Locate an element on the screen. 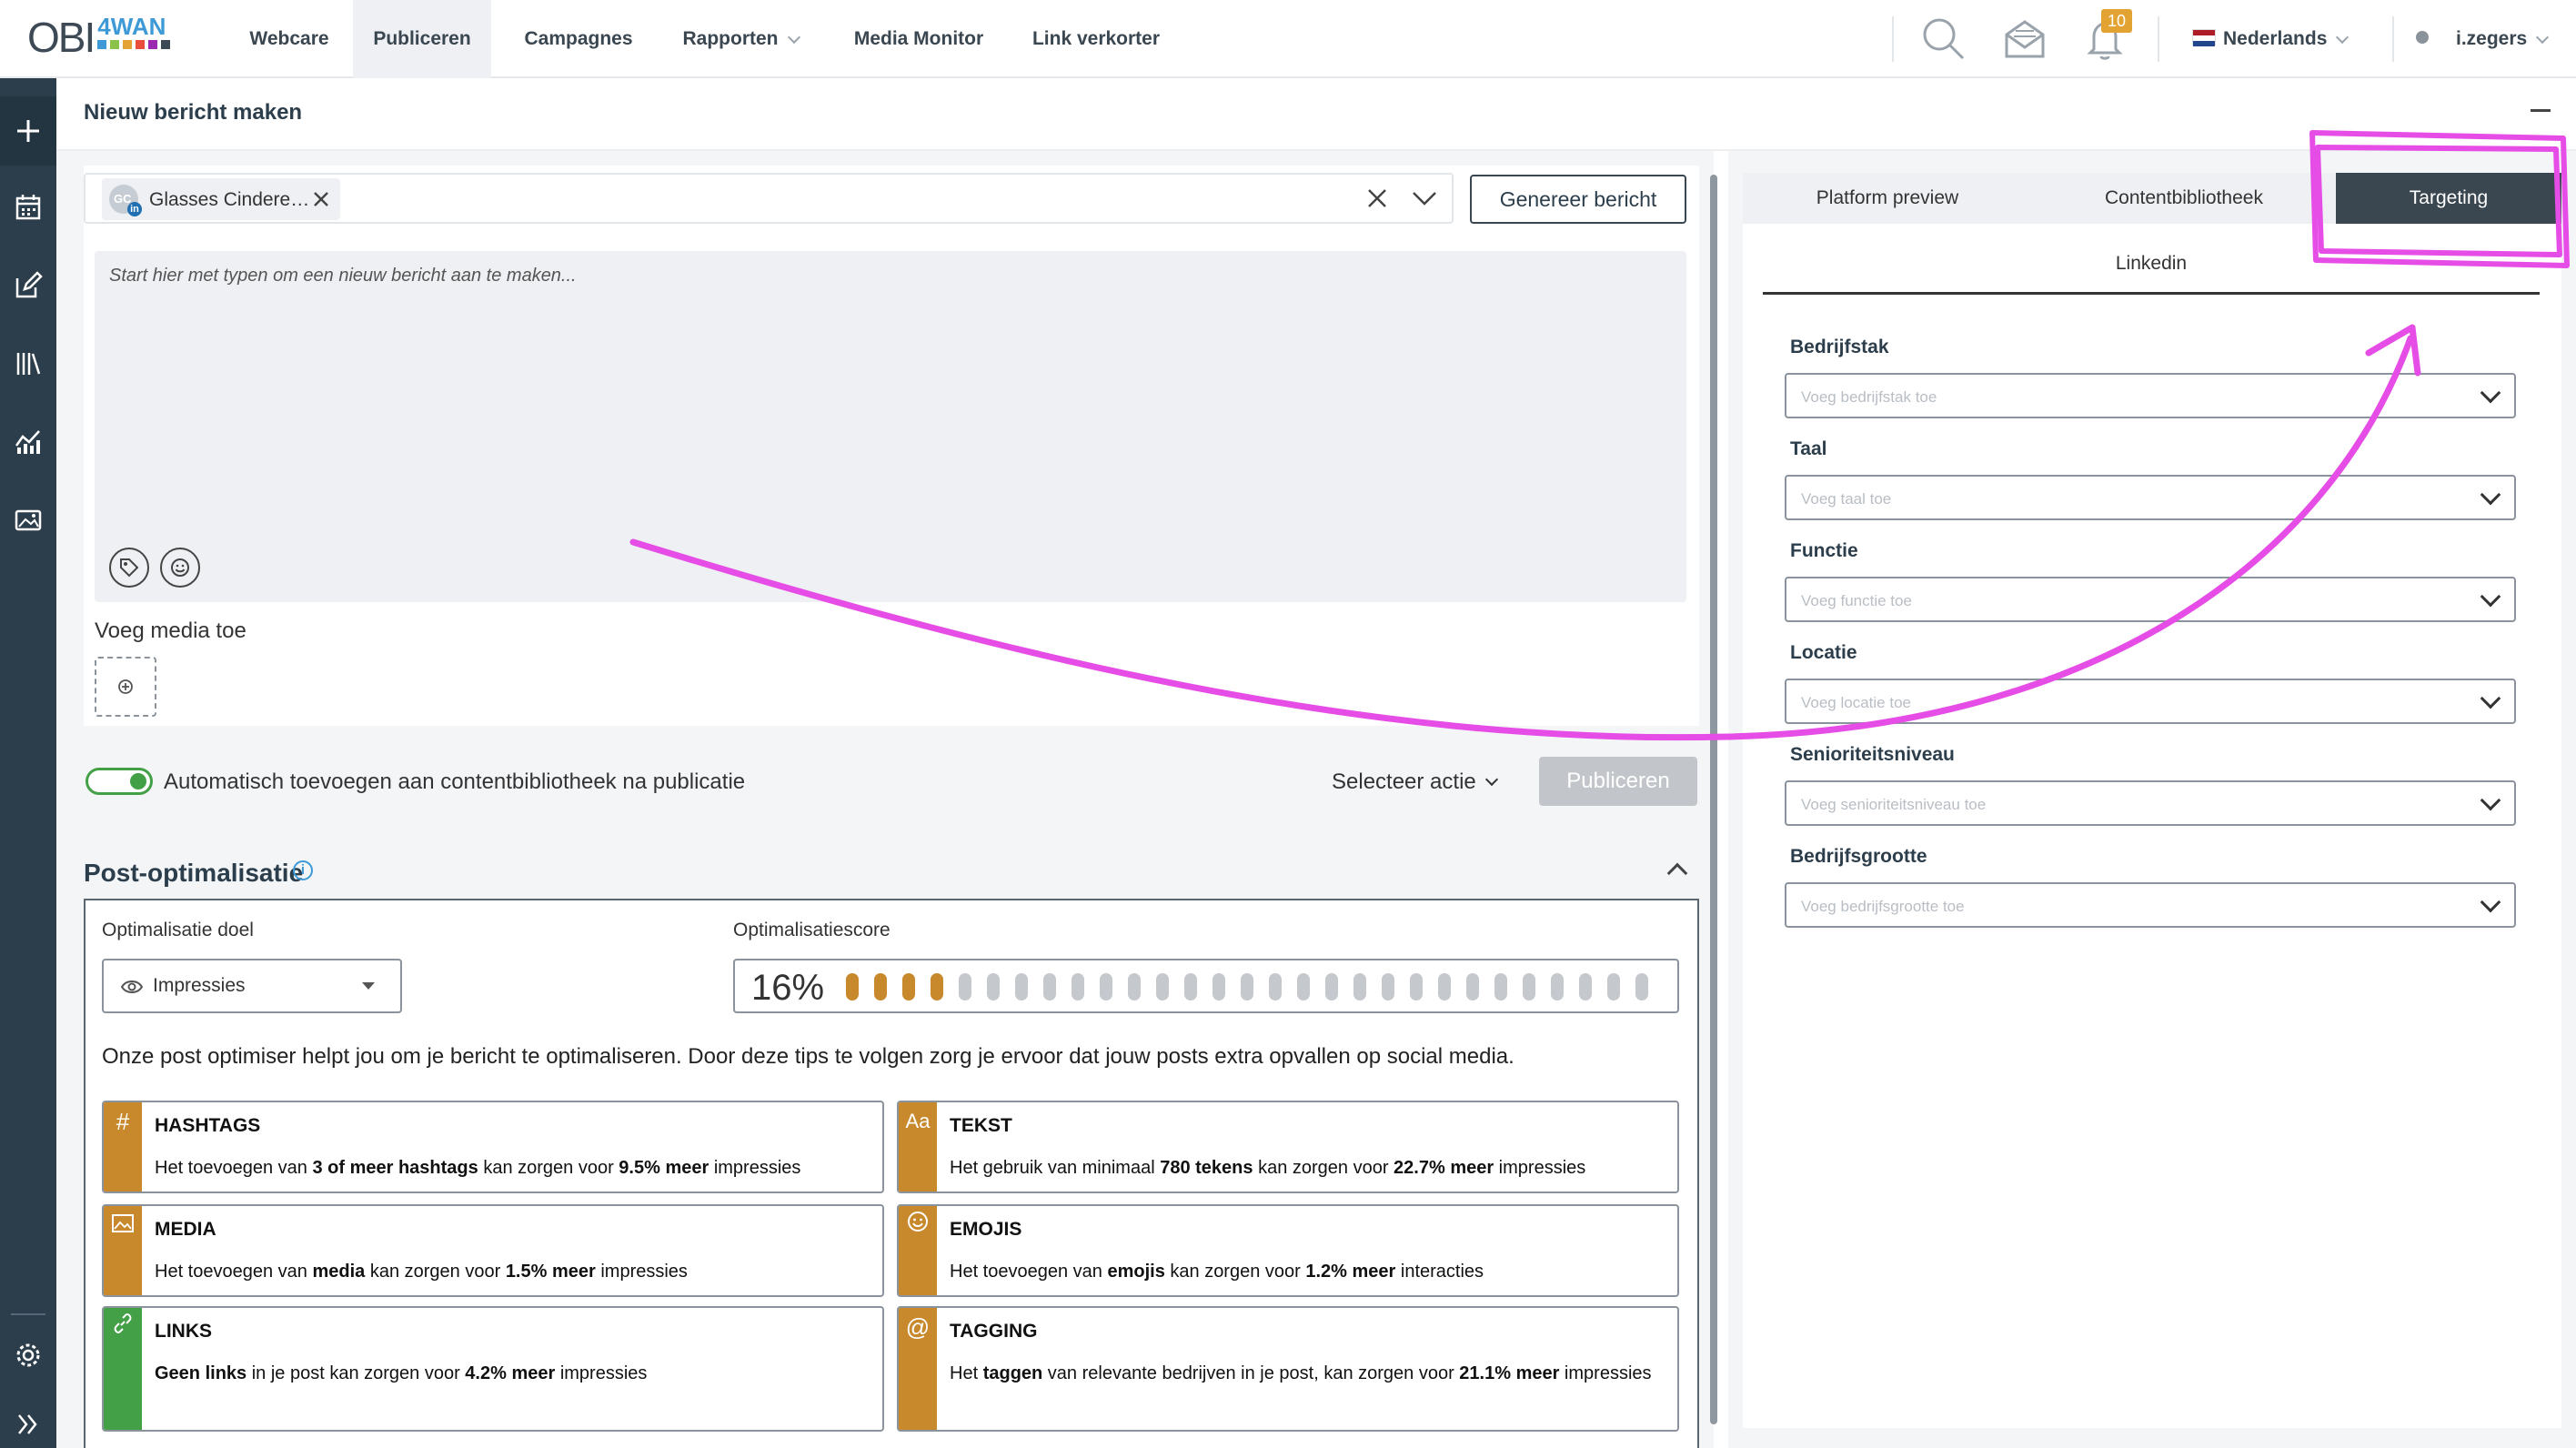 The width and height of the screenshot is (2576, 1448). field-select-bedrijfstak: Voeg bedrijfstak toe is located at coordinates (2150, 396).